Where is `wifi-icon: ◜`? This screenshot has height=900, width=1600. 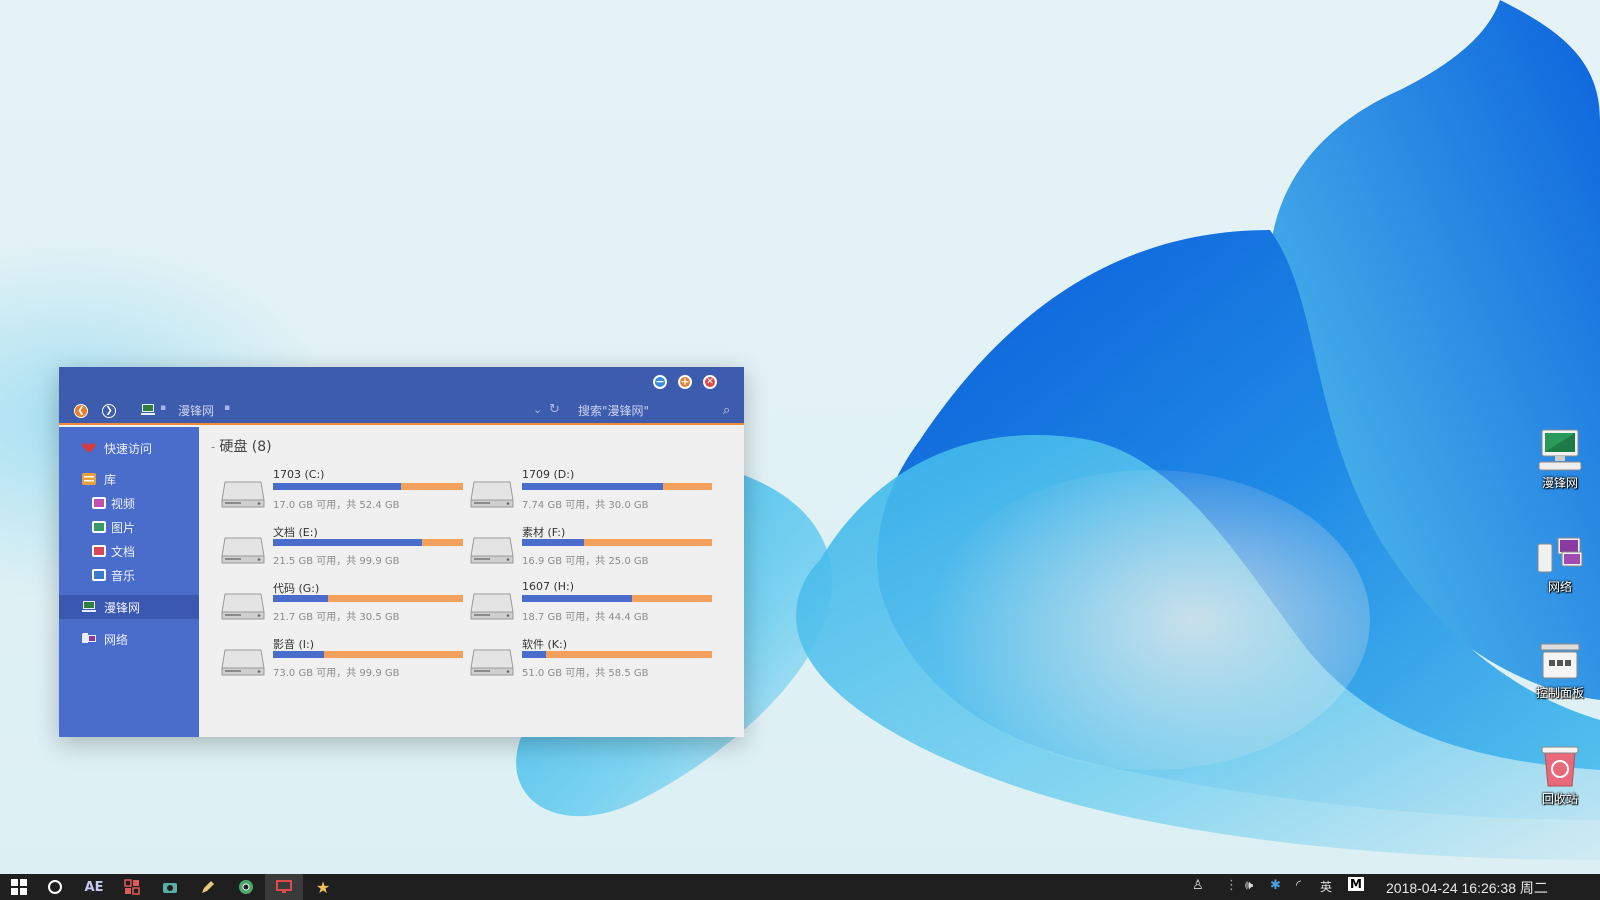 wifi-icon: ◜ is located at coordinates (1298, 885).